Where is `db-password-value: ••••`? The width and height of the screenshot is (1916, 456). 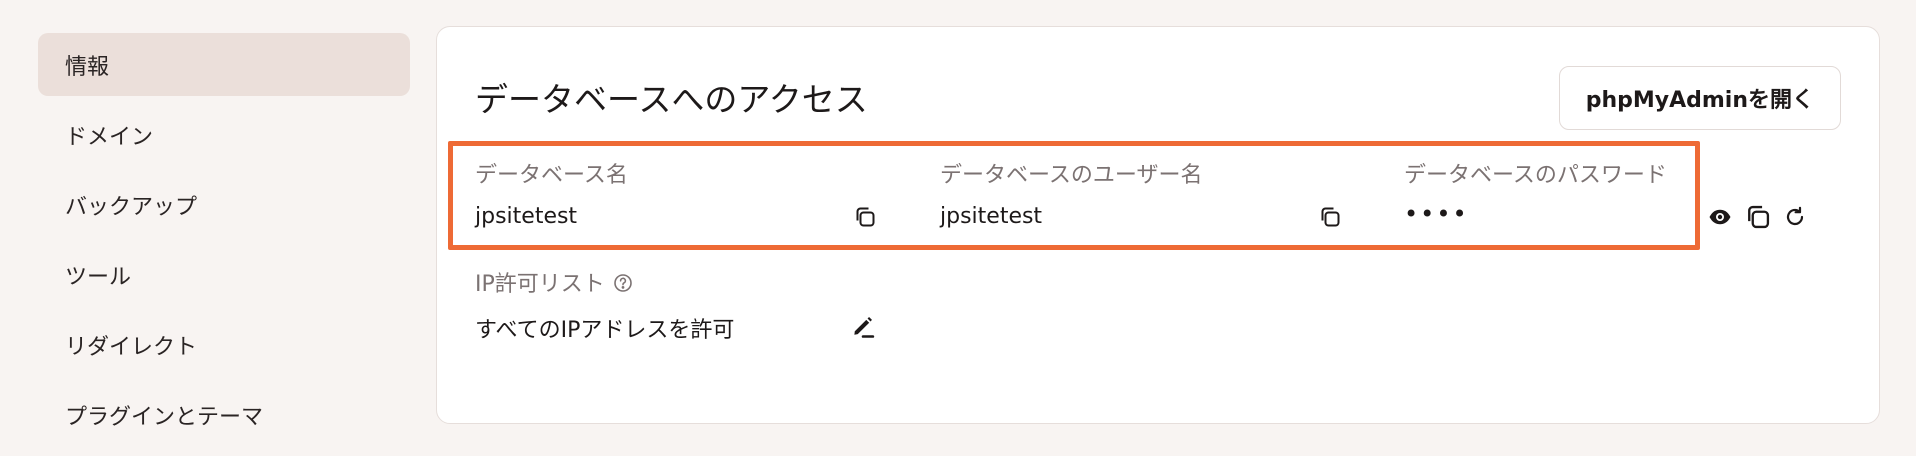
db-password-value: •••• is located at coordinates (1436, 214).